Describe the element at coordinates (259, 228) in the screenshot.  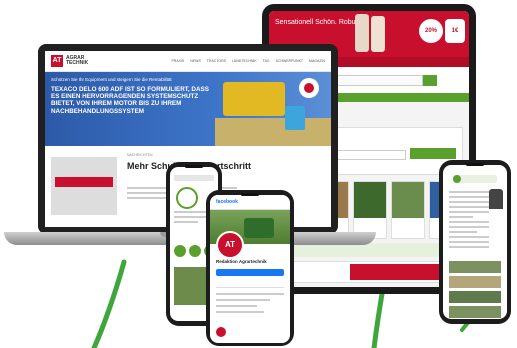
I see `tractor-image` at that location.